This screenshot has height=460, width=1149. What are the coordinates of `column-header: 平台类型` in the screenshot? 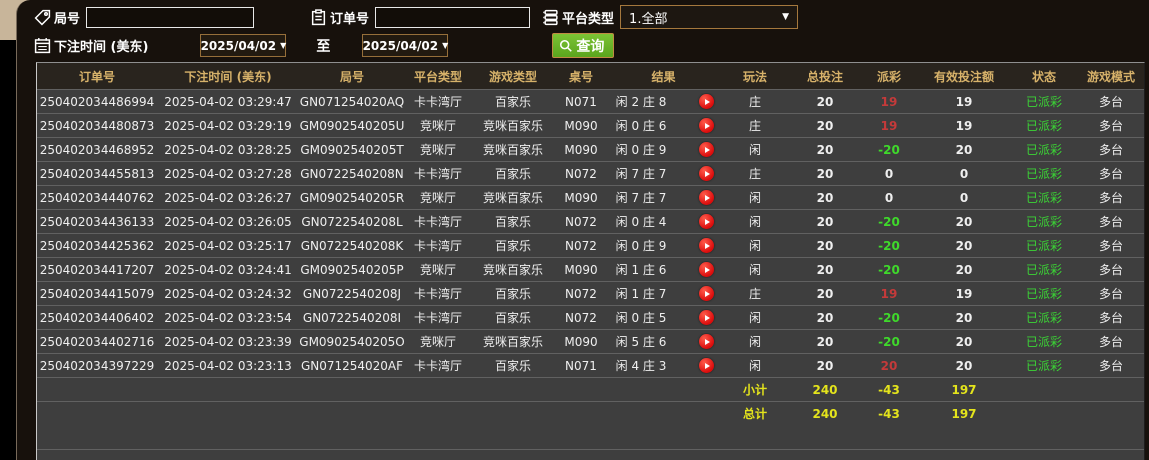 It's located at (437, 76).